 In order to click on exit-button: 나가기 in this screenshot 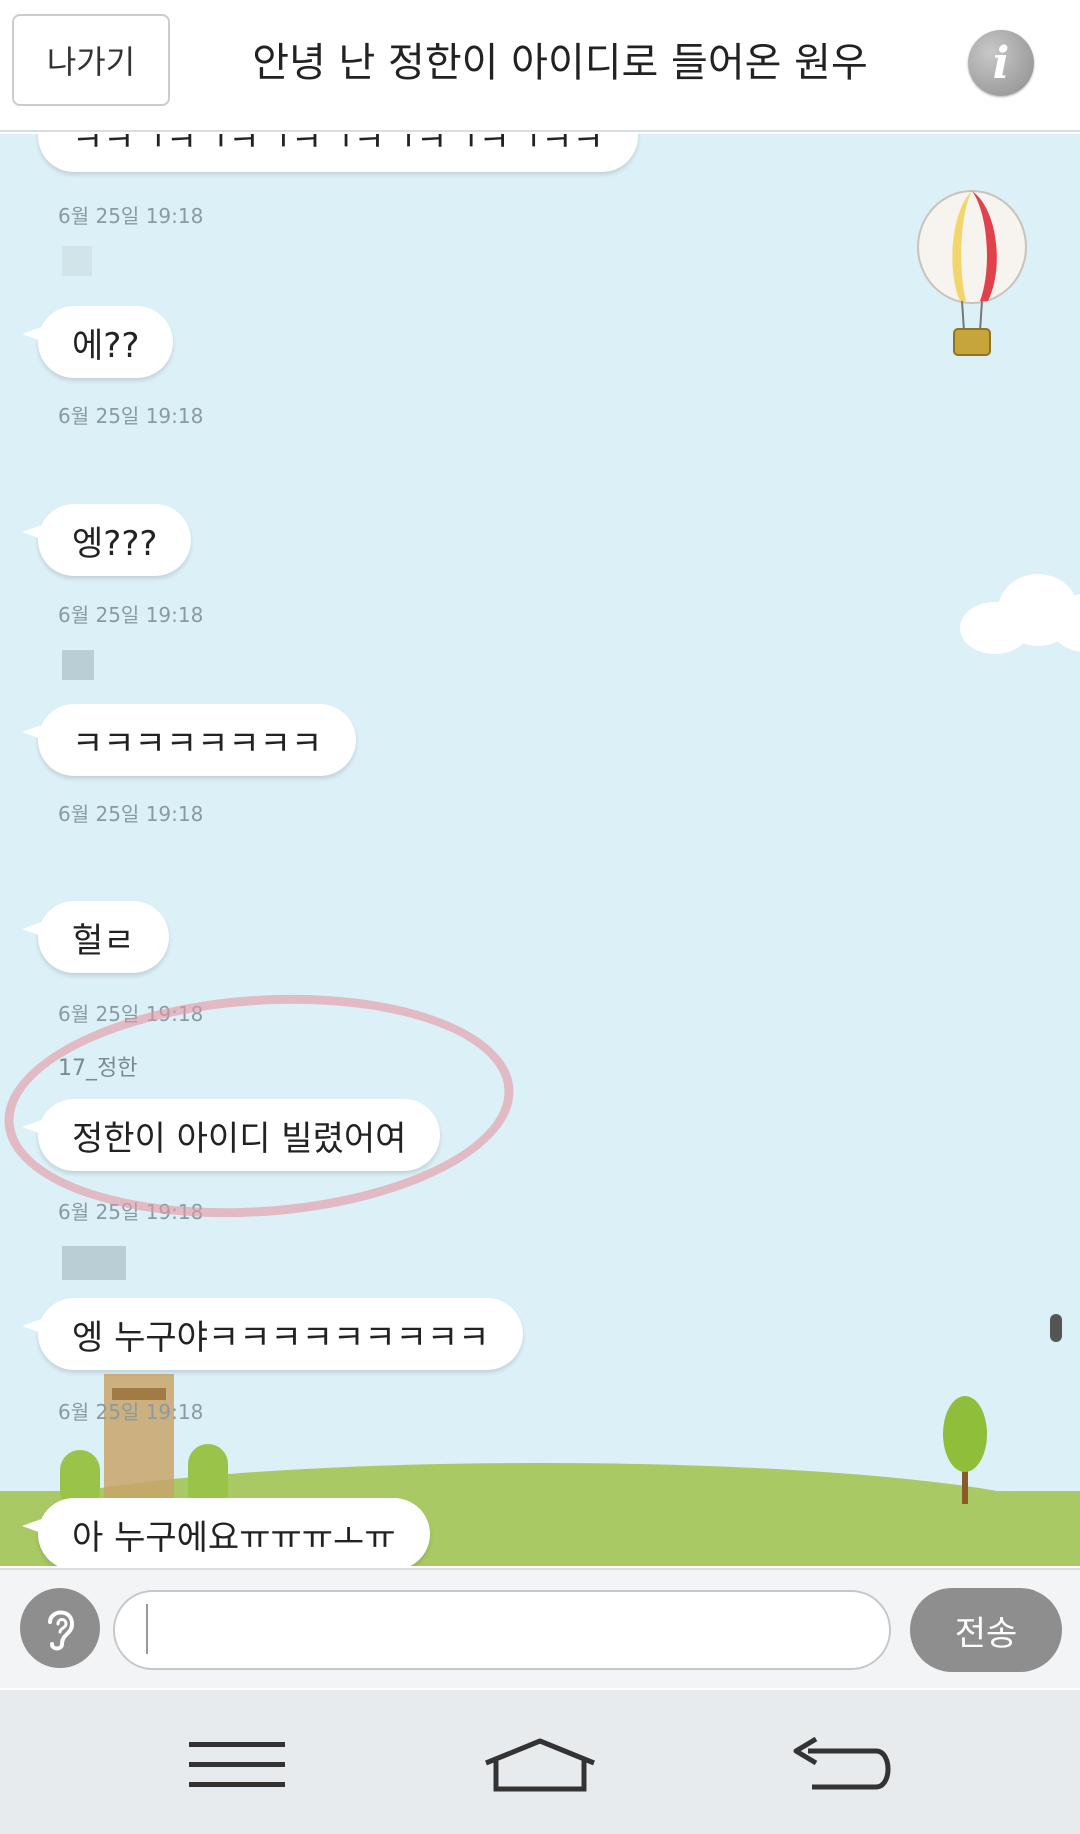, I will do `click(91, 60)`.